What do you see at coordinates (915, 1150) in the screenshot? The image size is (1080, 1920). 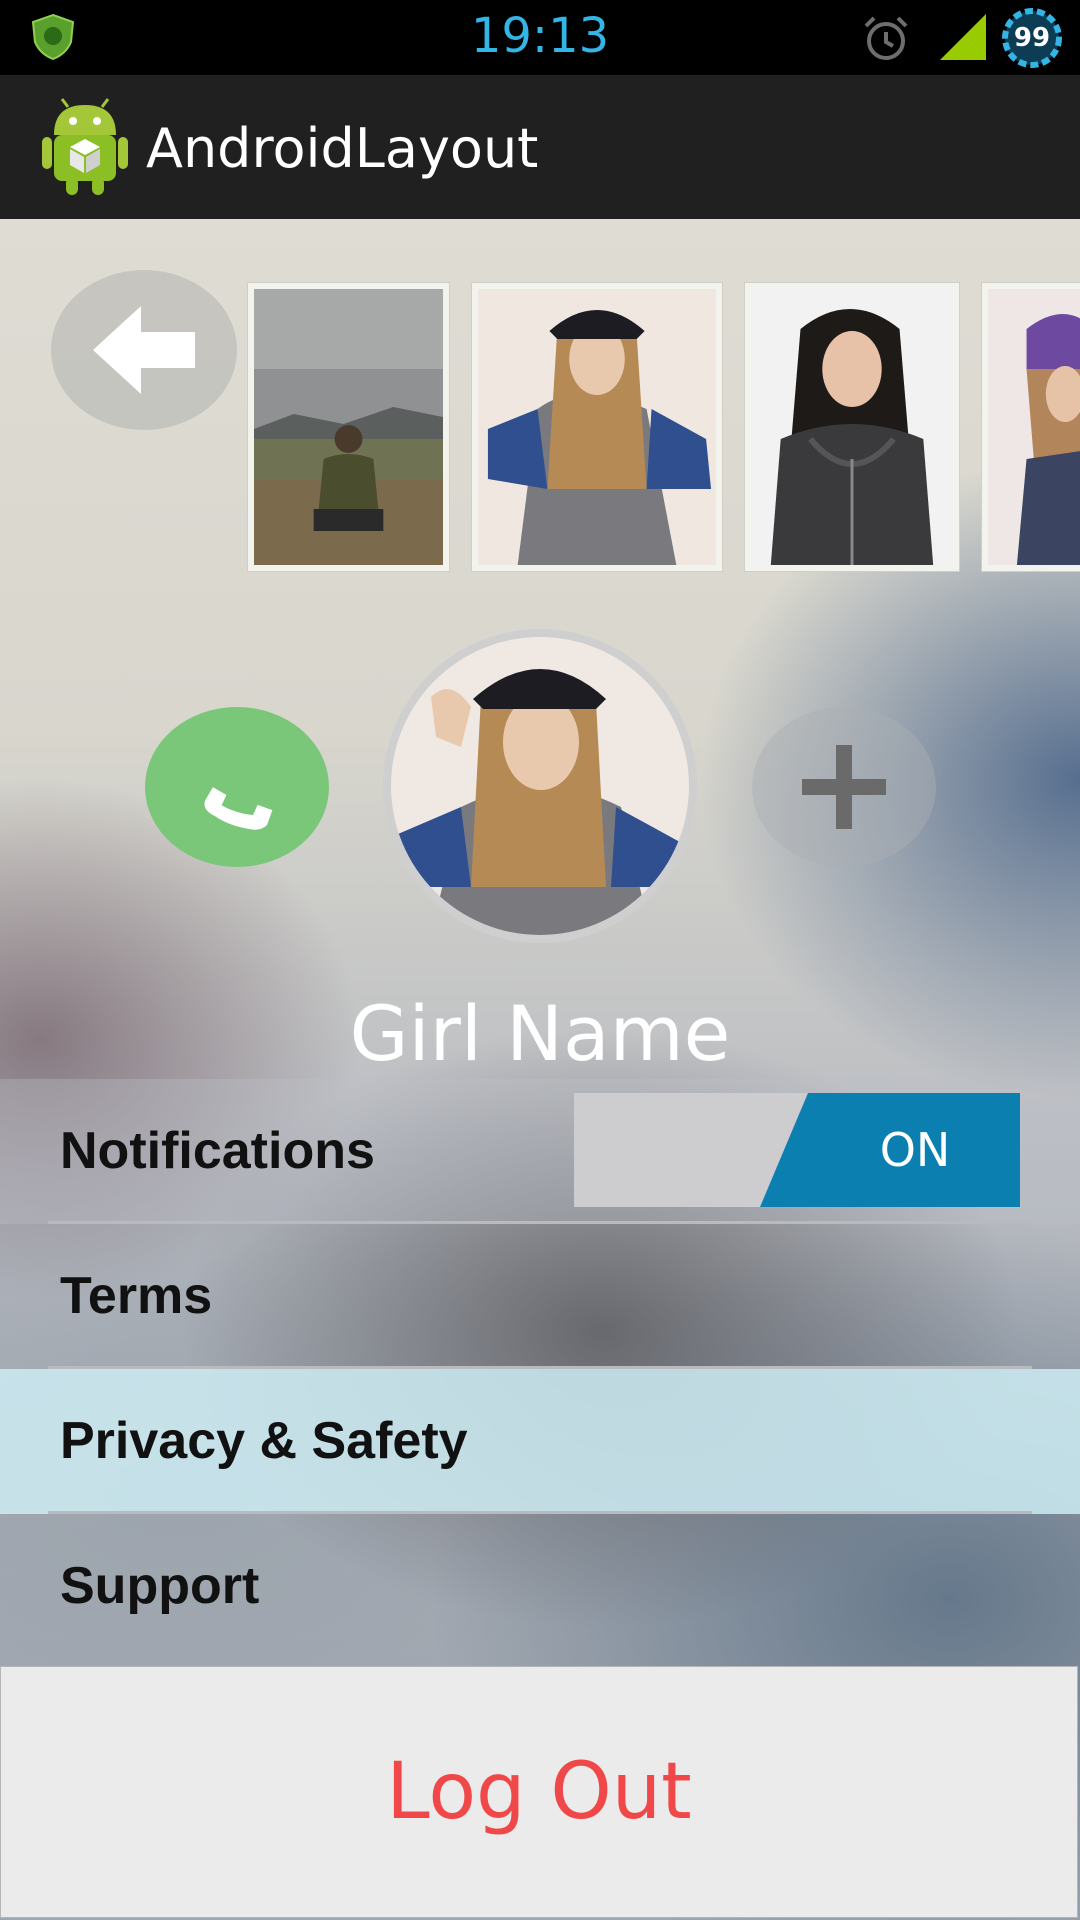 I see `toggle-state: ON` at bounding box center [915, 1150].